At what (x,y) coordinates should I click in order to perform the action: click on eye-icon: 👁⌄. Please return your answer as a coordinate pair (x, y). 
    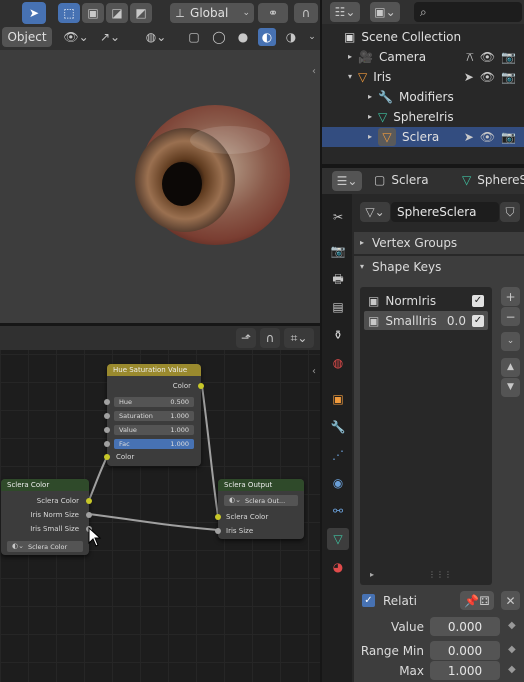
    Looking at the image, I should click on (76, 37).